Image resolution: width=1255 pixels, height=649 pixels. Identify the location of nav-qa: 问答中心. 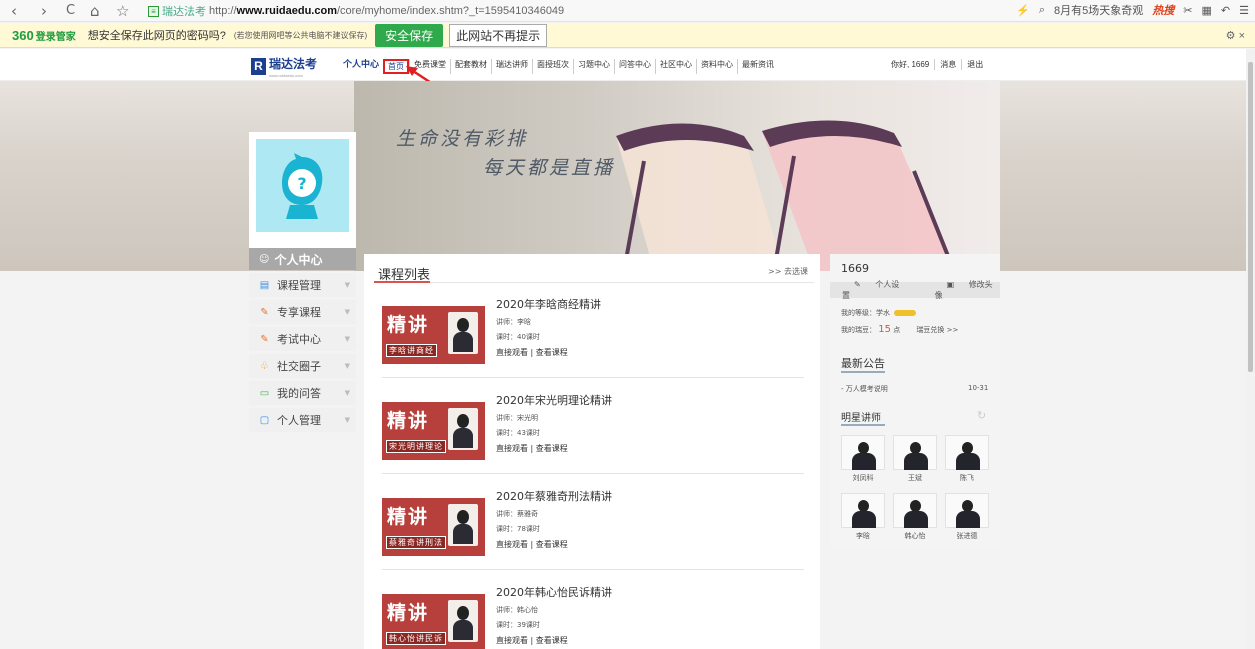
(634, 66).